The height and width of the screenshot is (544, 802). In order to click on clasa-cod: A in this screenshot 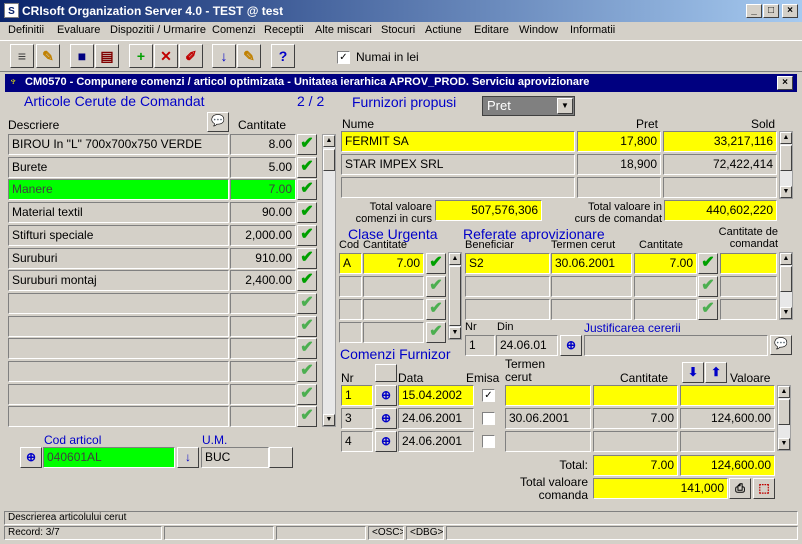, I will do `click(350, 263)`.